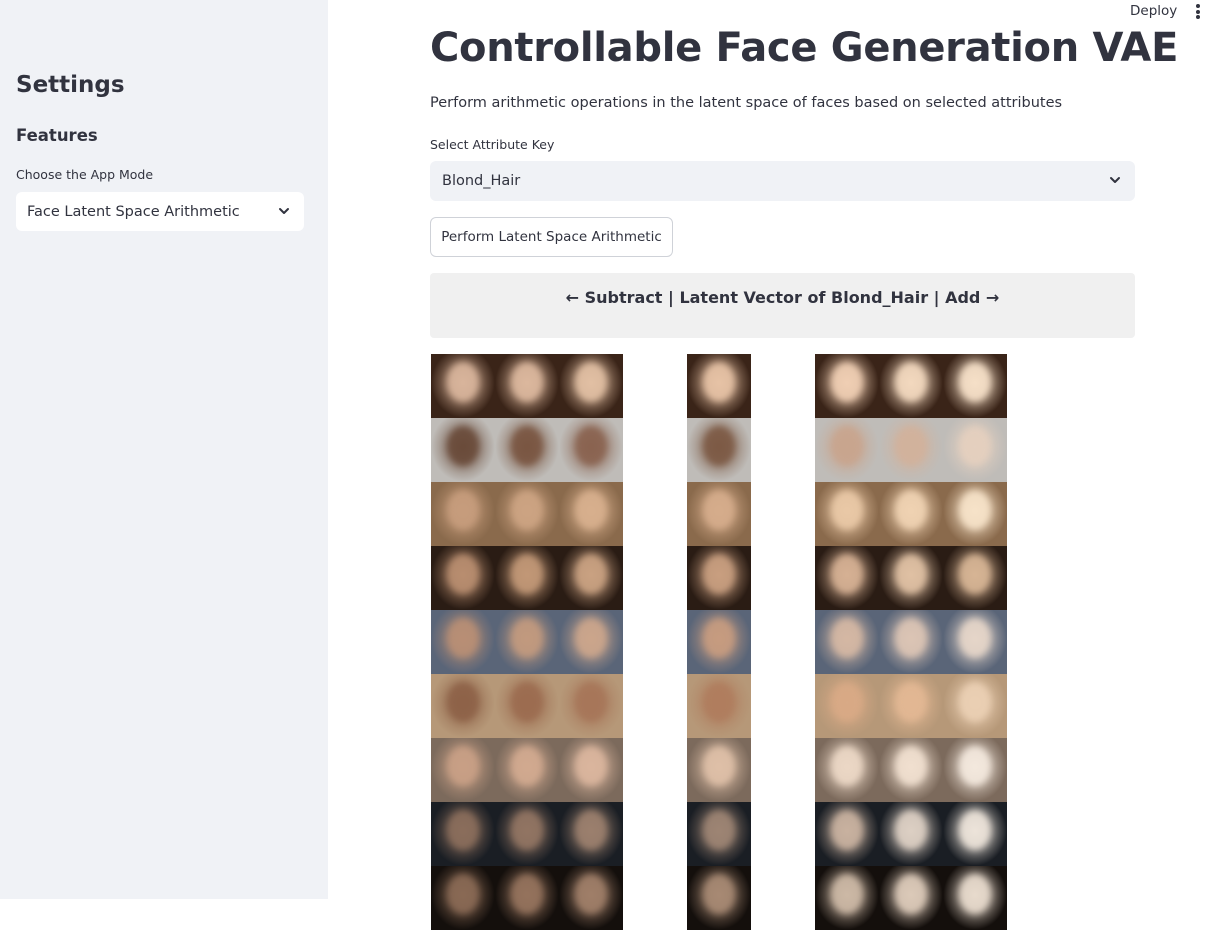 The width and height of the screenshot is (1213, 930). I want to click on deploy-button: Deploy, so click(1153, 11).